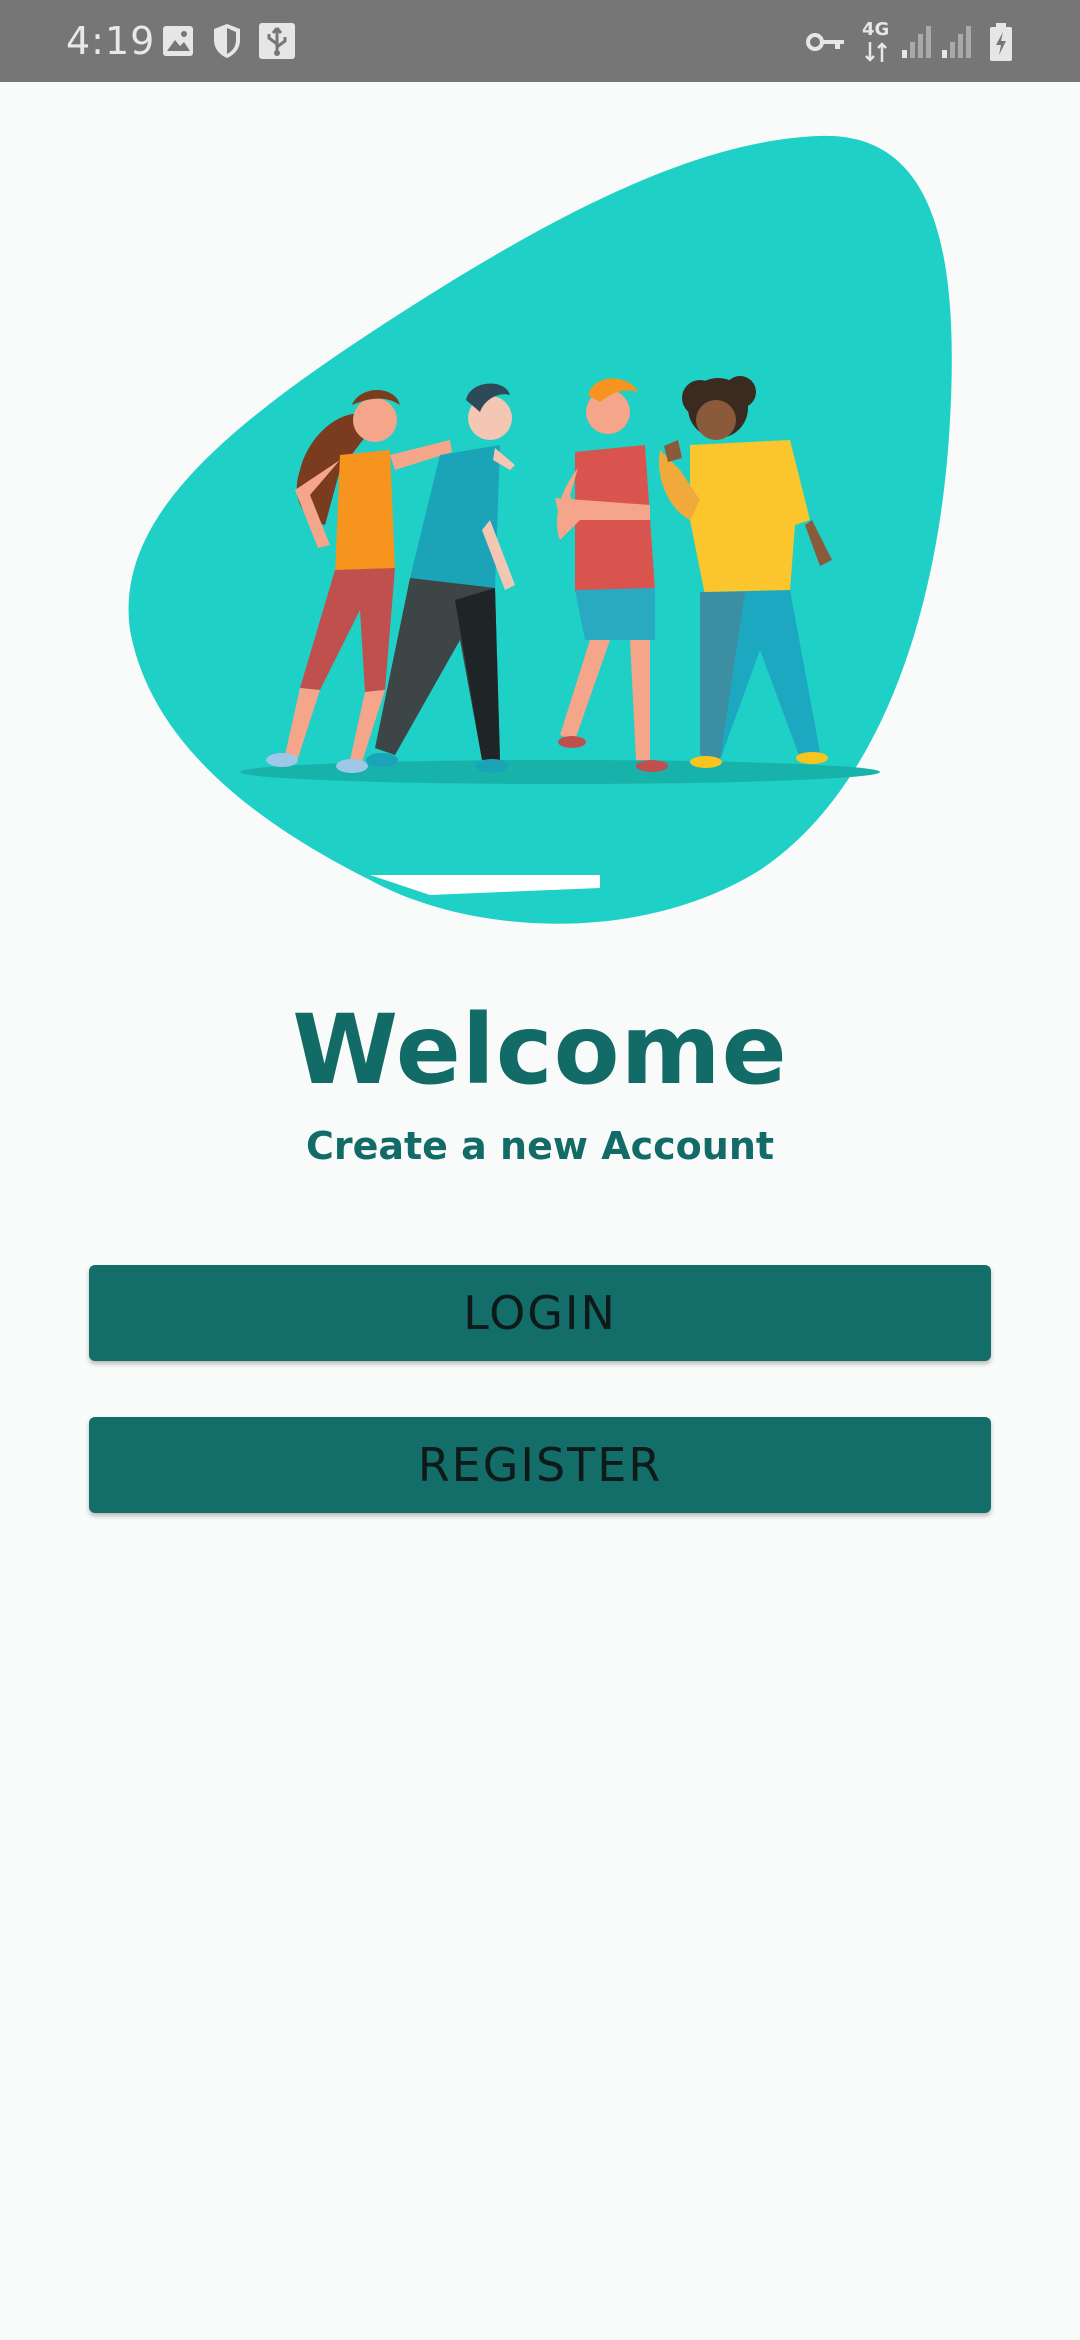 The width and height of the screenshot is (1080, 2340). I want to click on usb-icon, so click(277, 41).